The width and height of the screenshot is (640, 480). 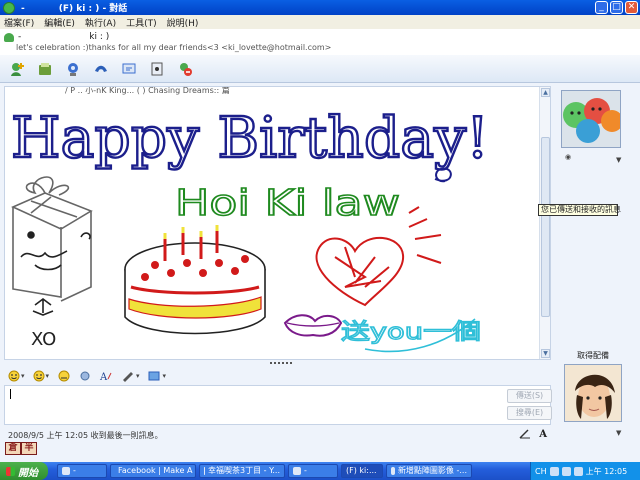 I want to click on gift-caption: XO, so click(x=43, y=339).